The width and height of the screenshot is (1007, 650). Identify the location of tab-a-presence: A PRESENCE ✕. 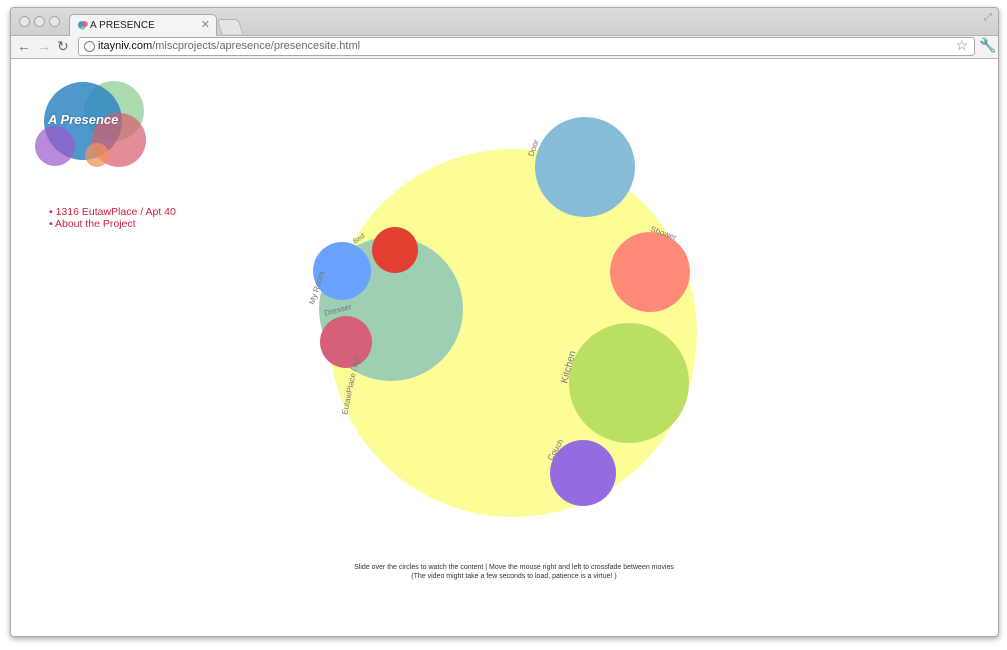
(143, 25).